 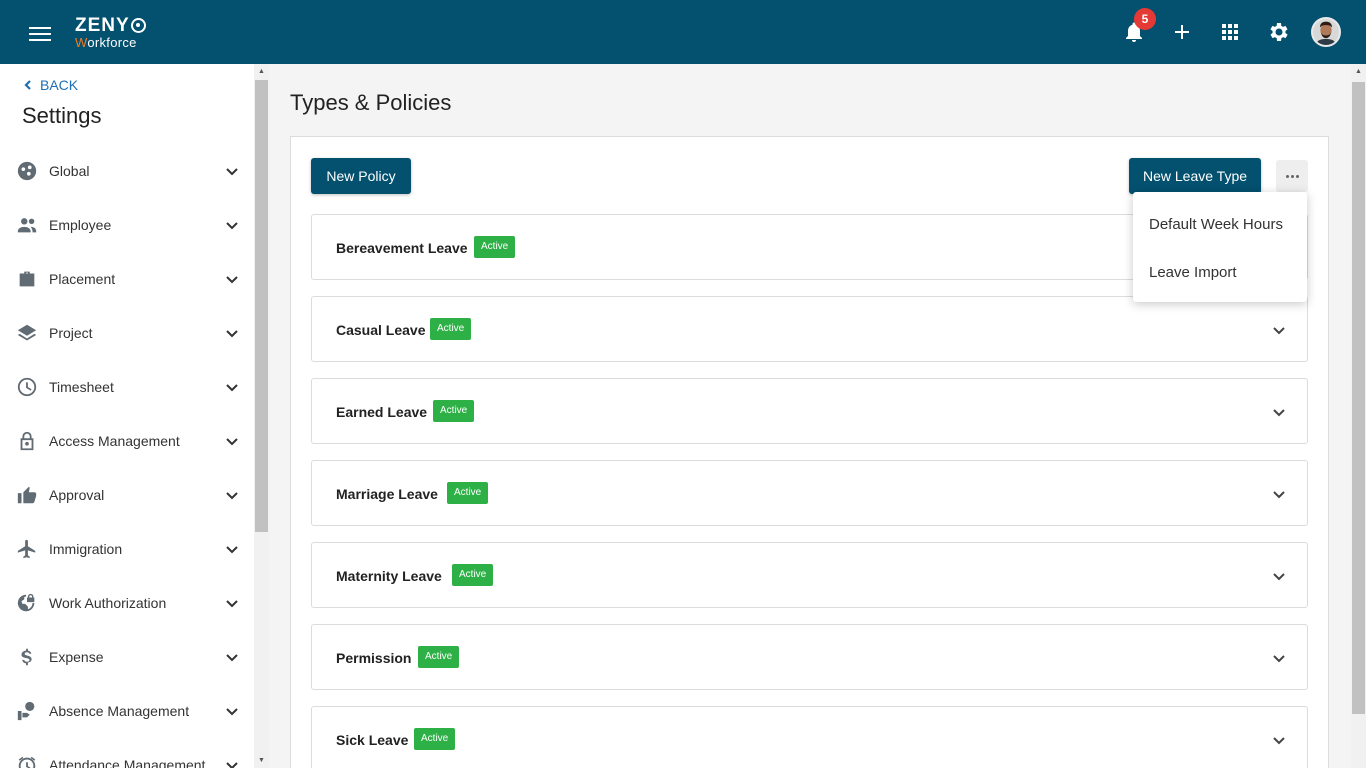 What do you see at coordinates (1326, 32) in the screenshot?
I see `user-avatar` at bounding box center [1326, 32].